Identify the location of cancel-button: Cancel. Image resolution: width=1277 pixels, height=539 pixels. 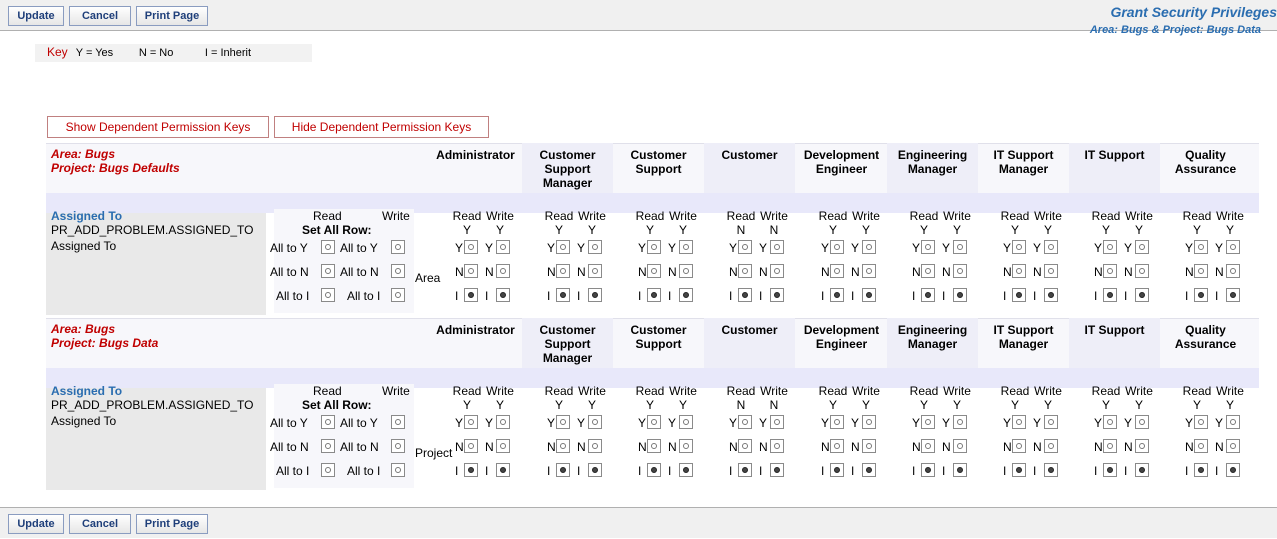
(100, 16).